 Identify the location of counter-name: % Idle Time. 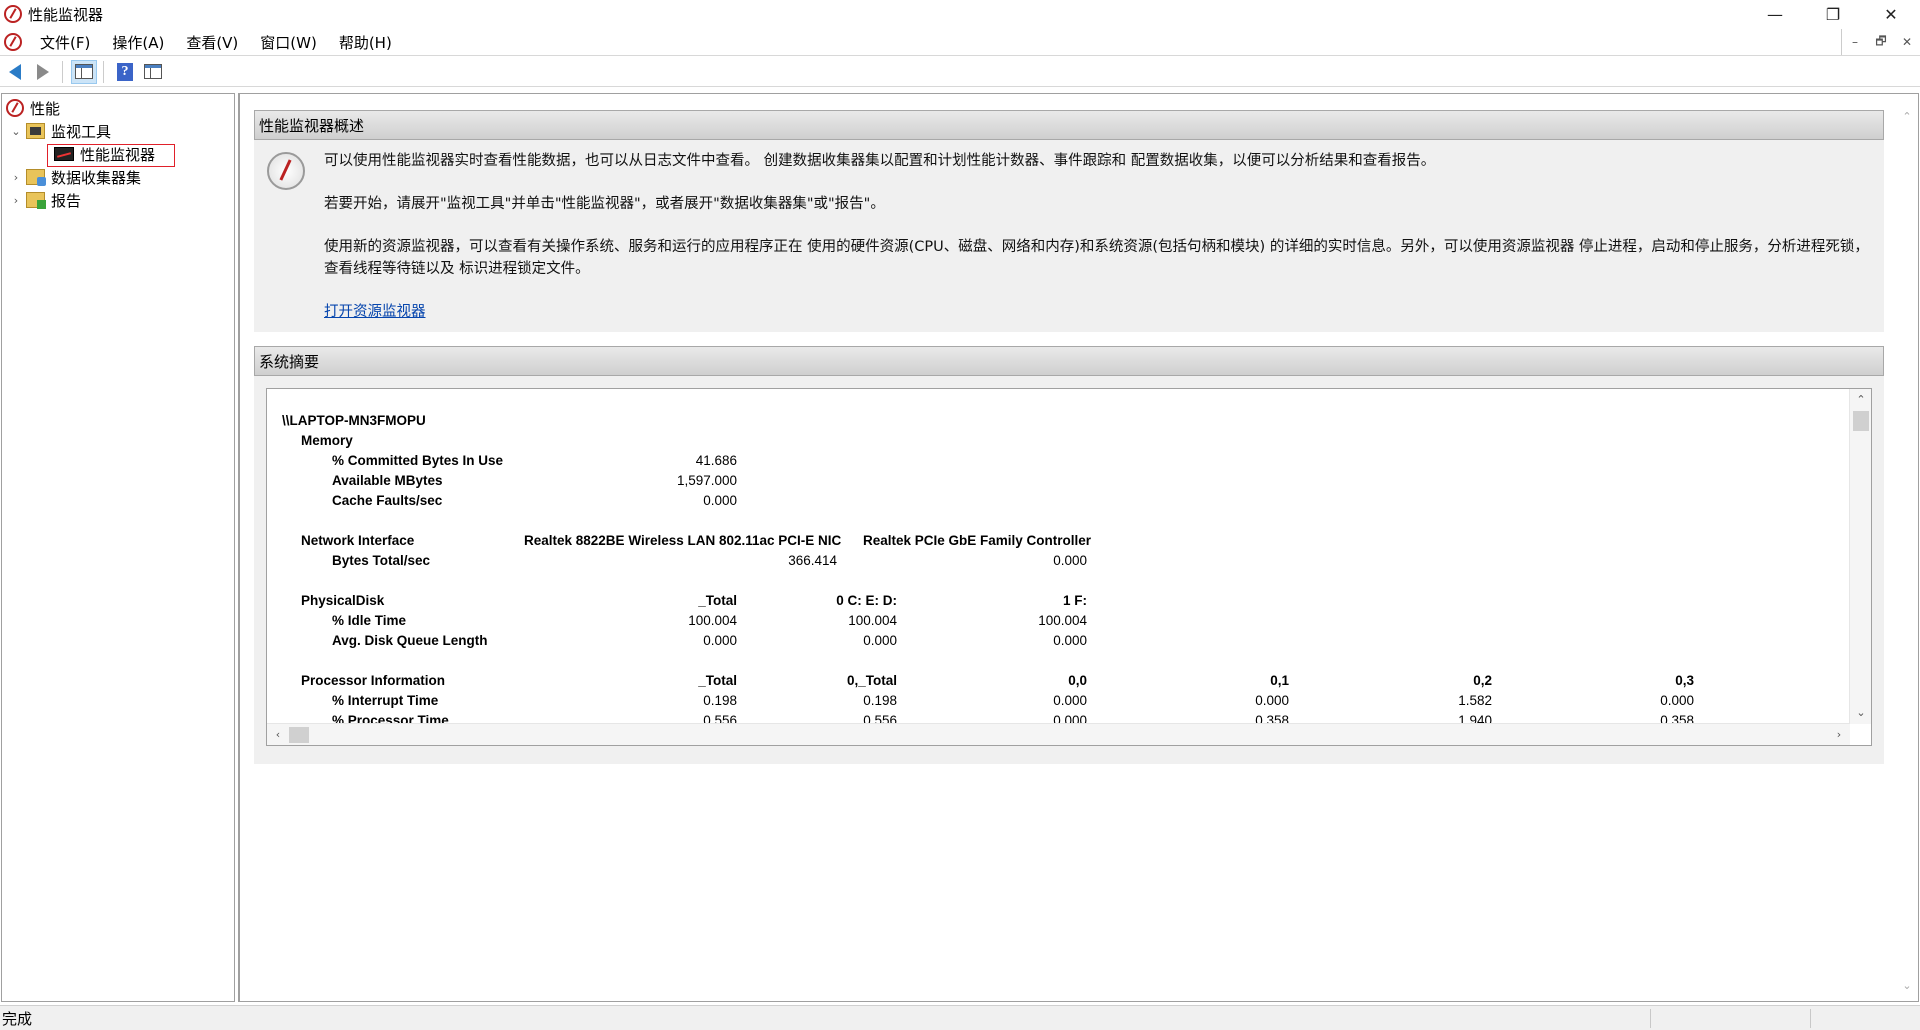
(369, 620).